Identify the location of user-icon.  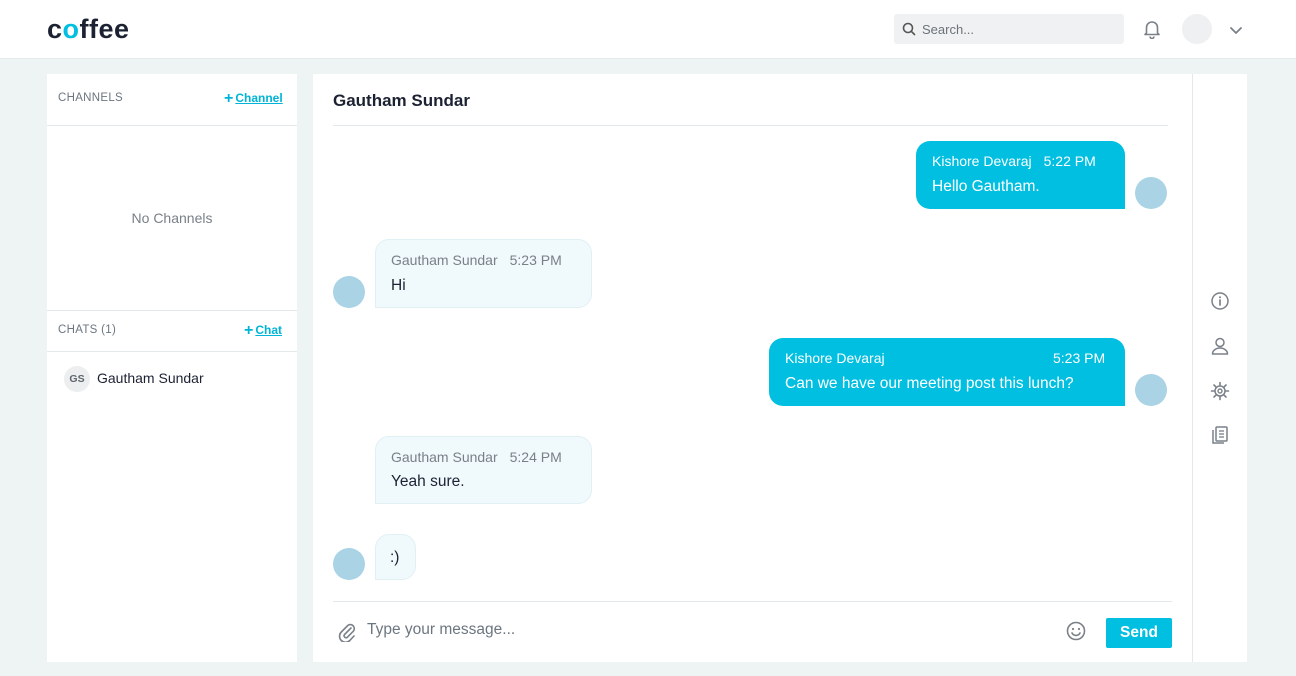
(1220, 346).